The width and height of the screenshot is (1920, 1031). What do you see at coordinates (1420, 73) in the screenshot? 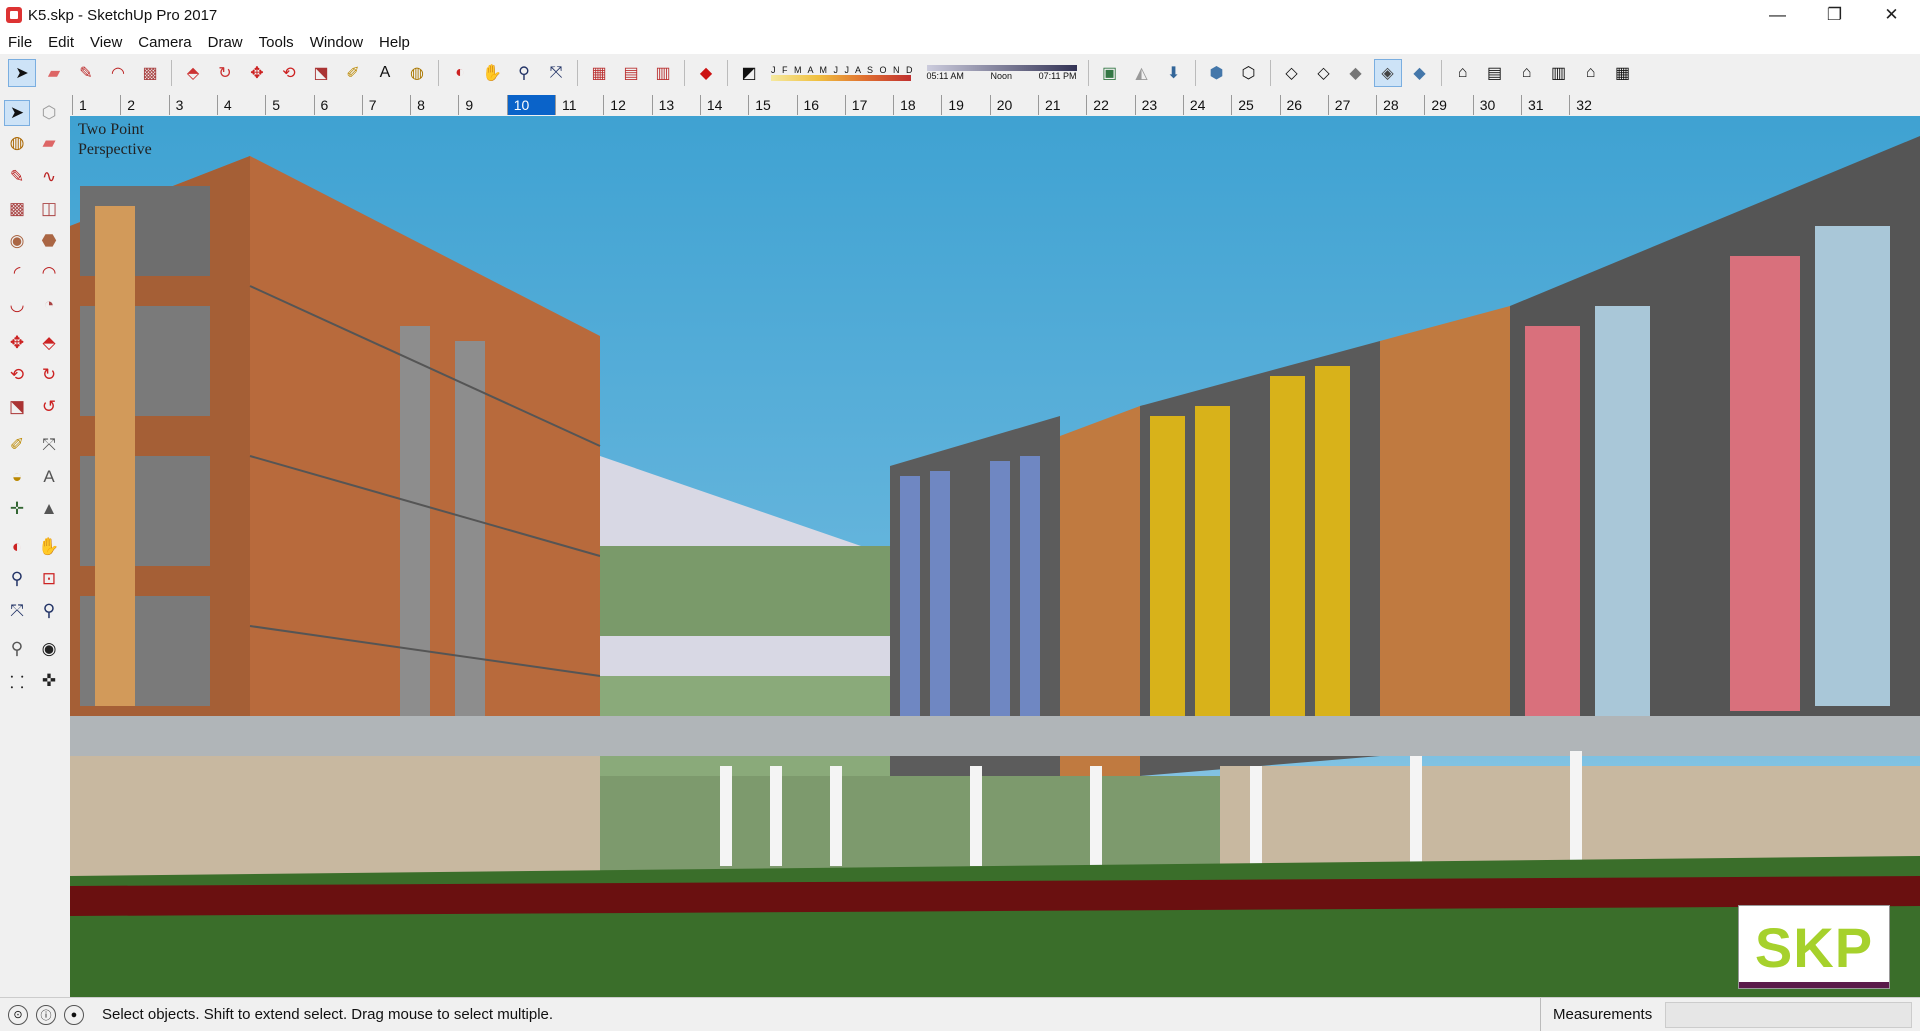
I see `monochrome-style-icon: ◆` at bounding box center [1420, 73].